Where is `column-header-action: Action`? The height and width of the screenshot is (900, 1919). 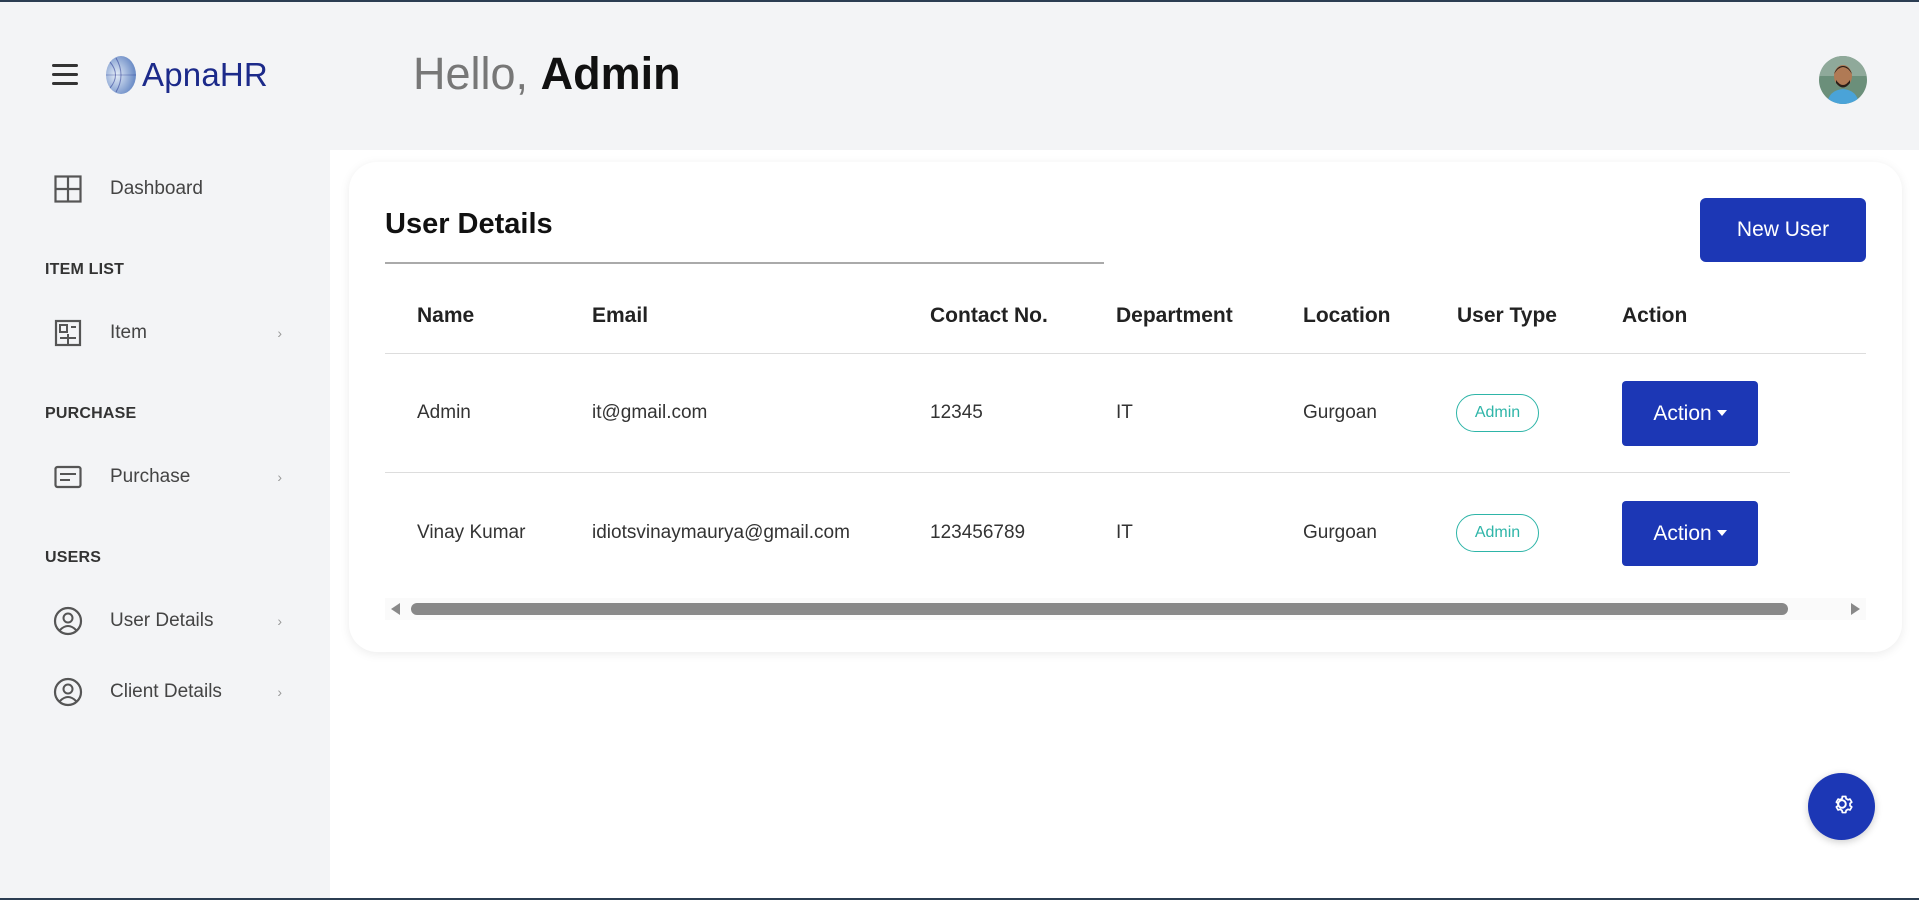
column-header-action: Action is located at coordinates (1655, 315).